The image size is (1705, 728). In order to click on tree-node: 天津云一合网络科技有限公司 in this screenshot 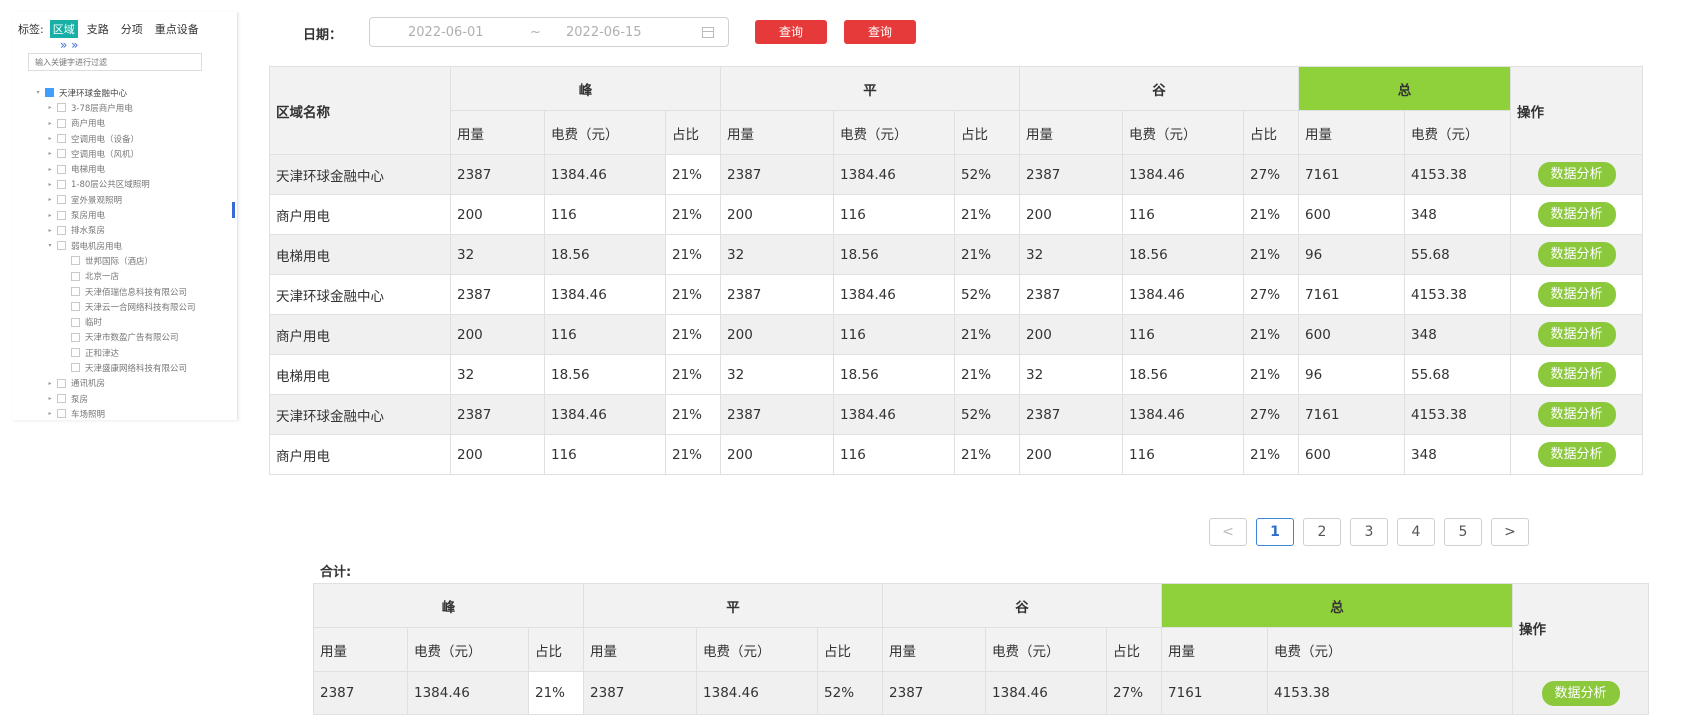, I will do `click(124, 306)`.